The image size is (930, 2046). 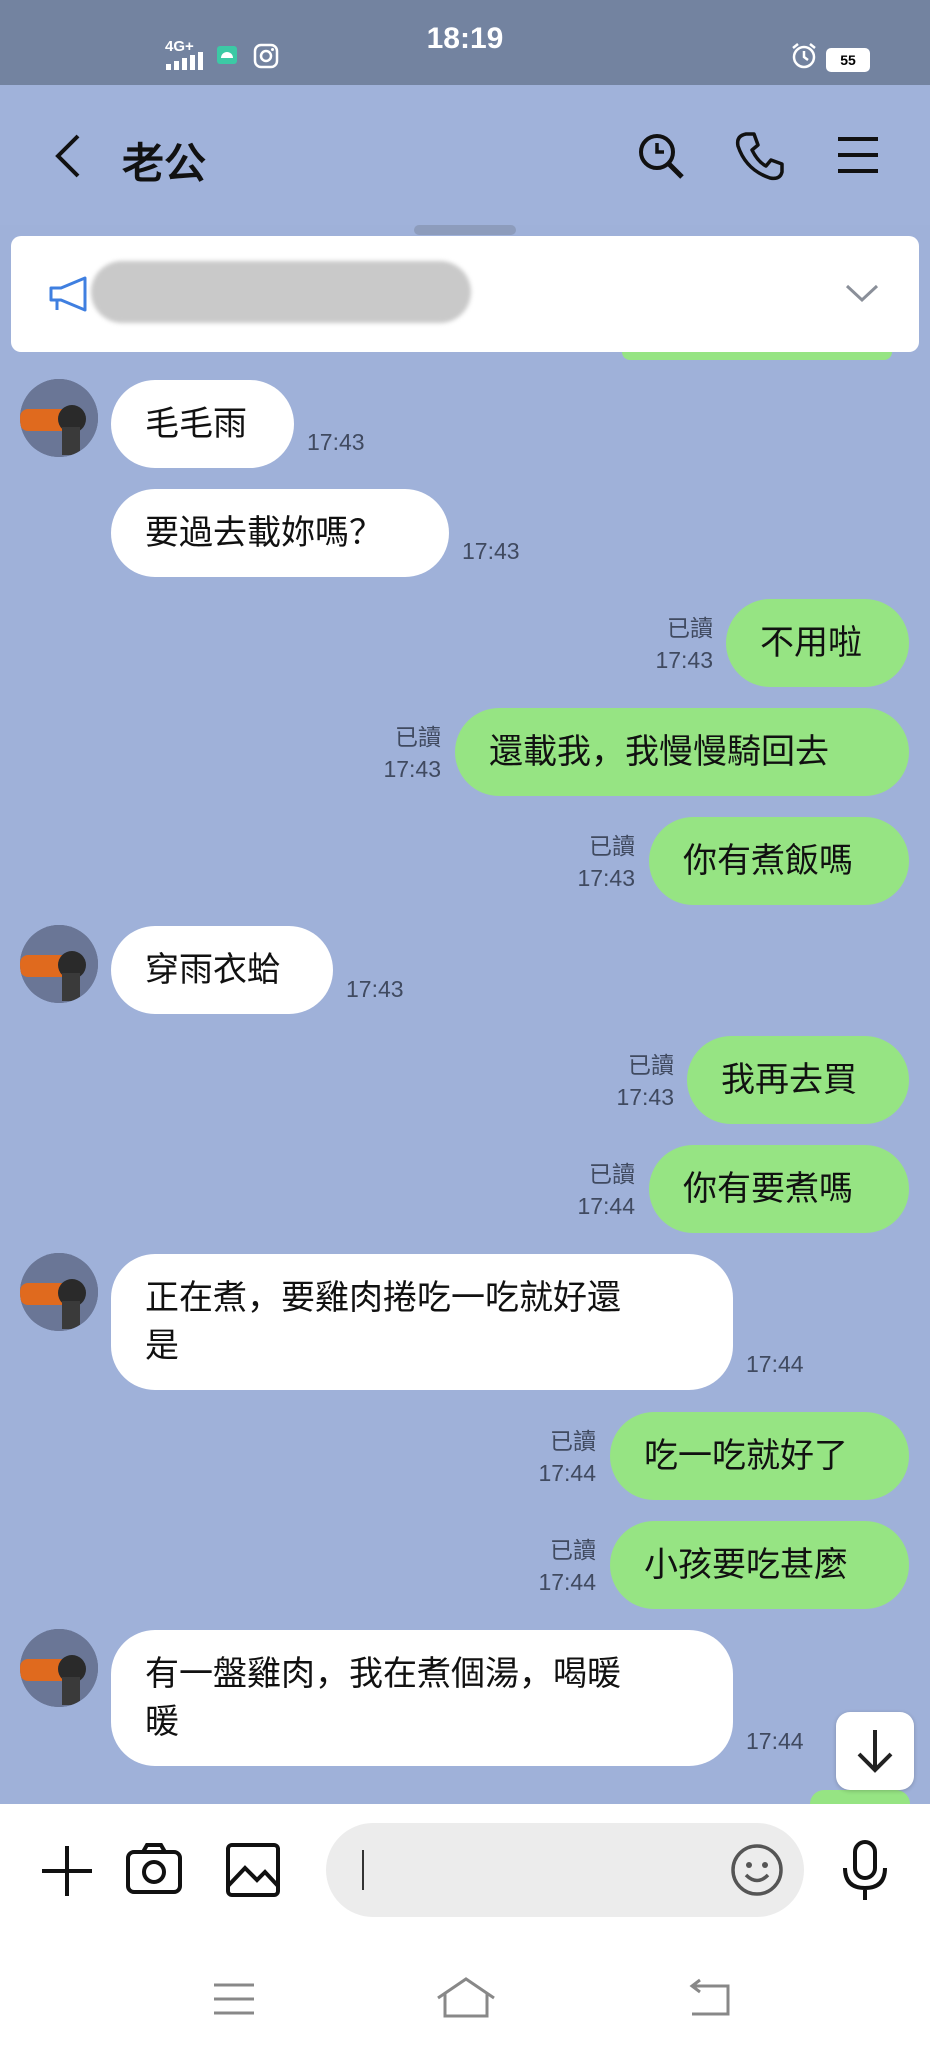 What do you see at coordinates (68, 294) in the screenshot?
I see `megaphone-icon` at bounding box center [68, 294].